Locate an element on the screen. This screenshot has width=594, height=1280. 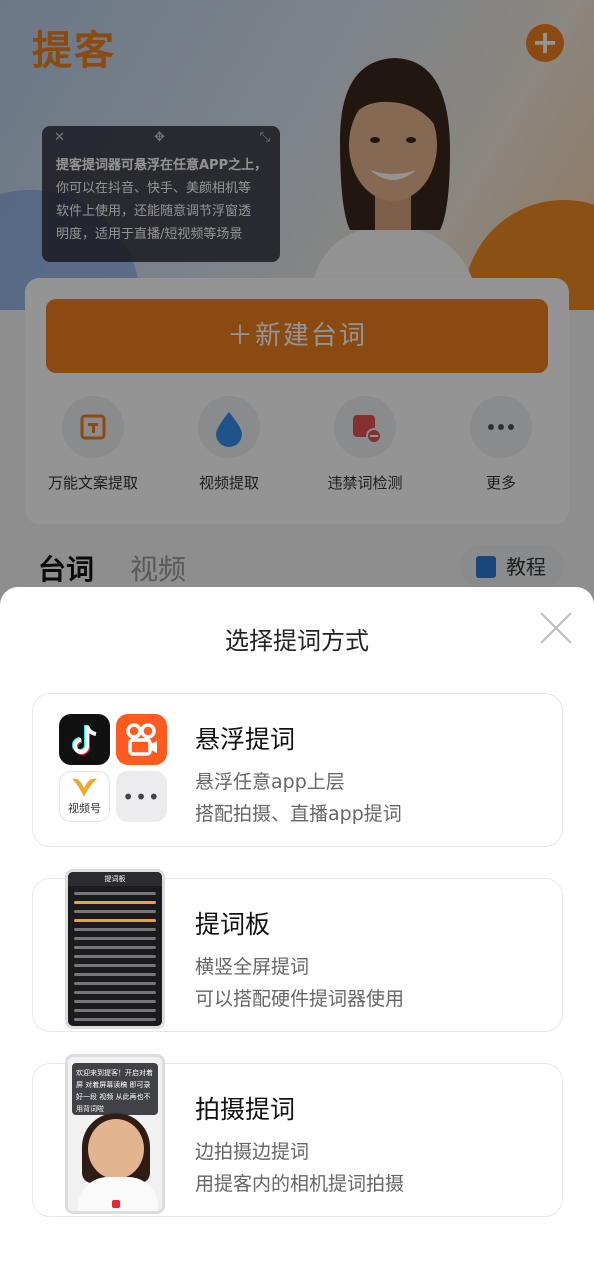
douyin-icon is located at coordinates (84, 739).